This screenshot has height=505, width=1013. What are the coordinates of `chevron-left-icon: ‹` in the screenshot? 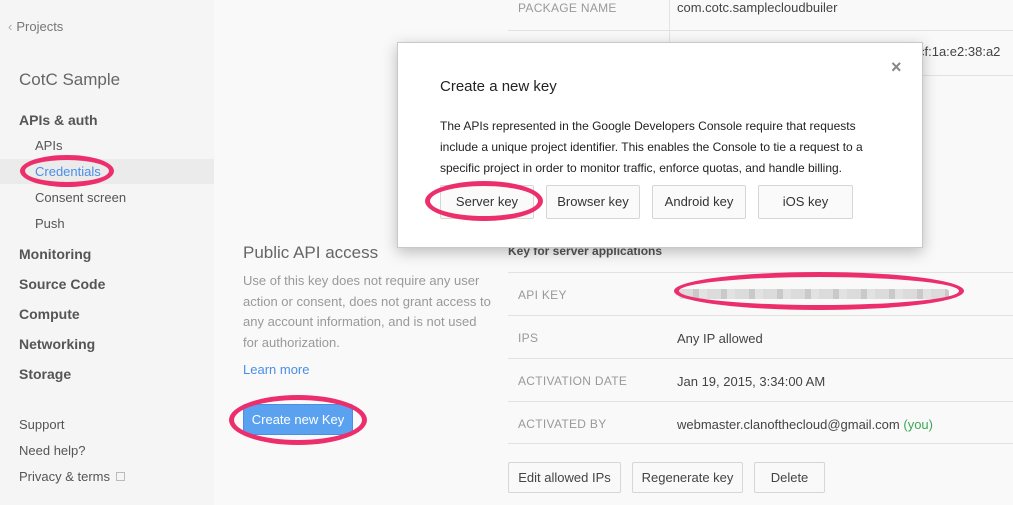 It's located at (10, 26).